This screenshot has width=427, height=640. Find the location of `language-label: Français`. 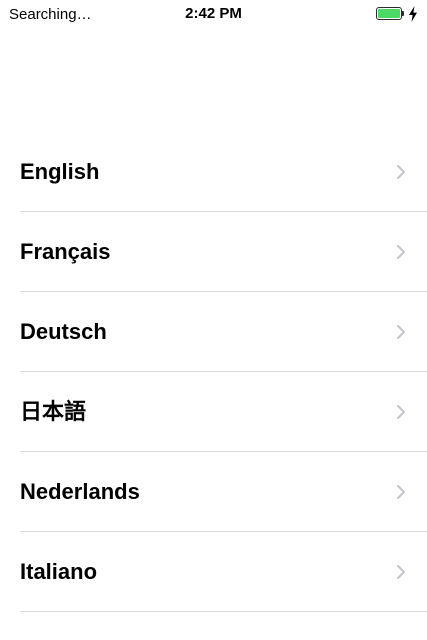

language-label: Français is located at coordinates (65, 251).